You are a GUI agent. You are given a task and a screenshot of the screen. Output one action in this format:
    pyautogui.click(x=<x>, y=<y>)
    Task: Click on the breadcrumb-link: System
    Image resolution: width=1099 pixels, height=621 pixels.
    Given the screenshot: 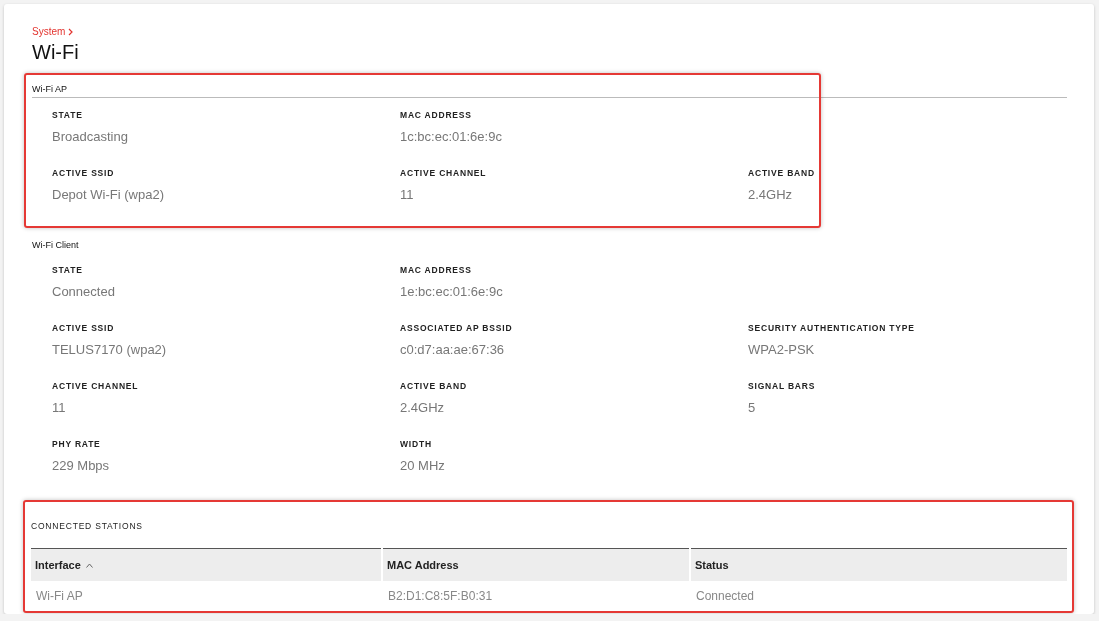 What is the action you would take?
    pyautogui.click(x=49, y=31)
    